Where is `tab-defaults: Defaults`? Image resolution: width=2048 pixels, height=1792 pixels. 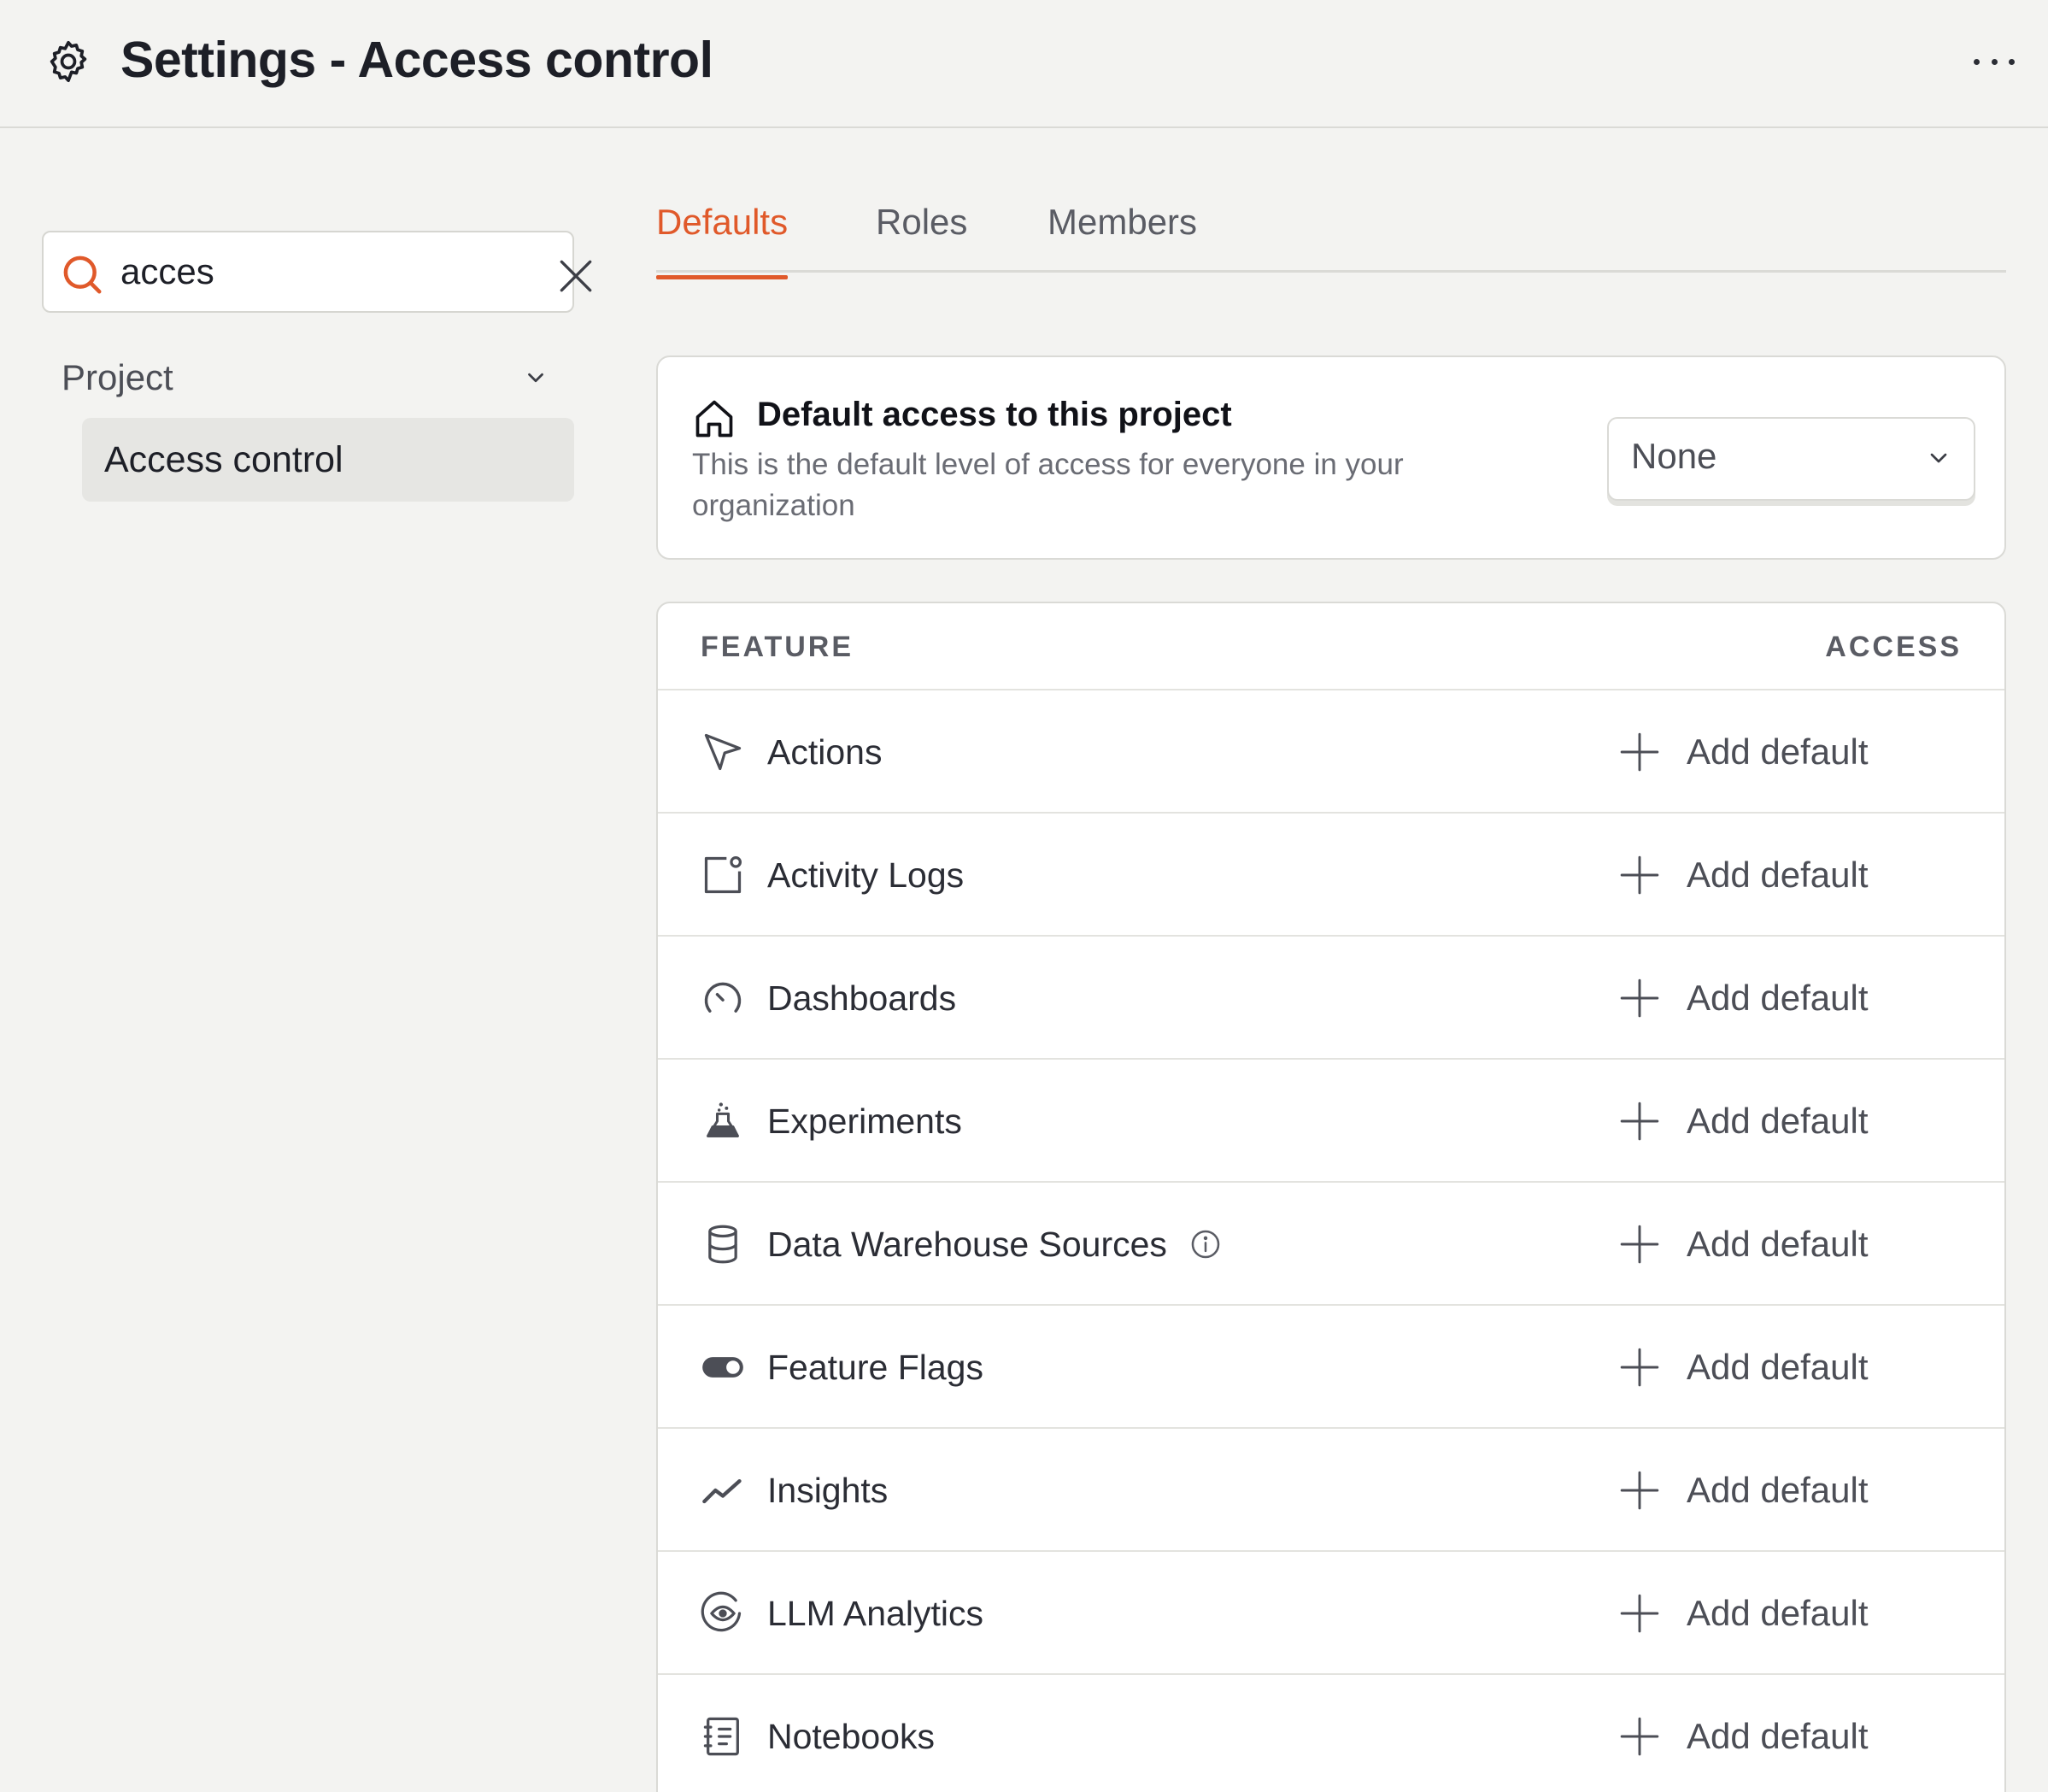 tab-defaults: Defaults is located at coordinates (722, 238).